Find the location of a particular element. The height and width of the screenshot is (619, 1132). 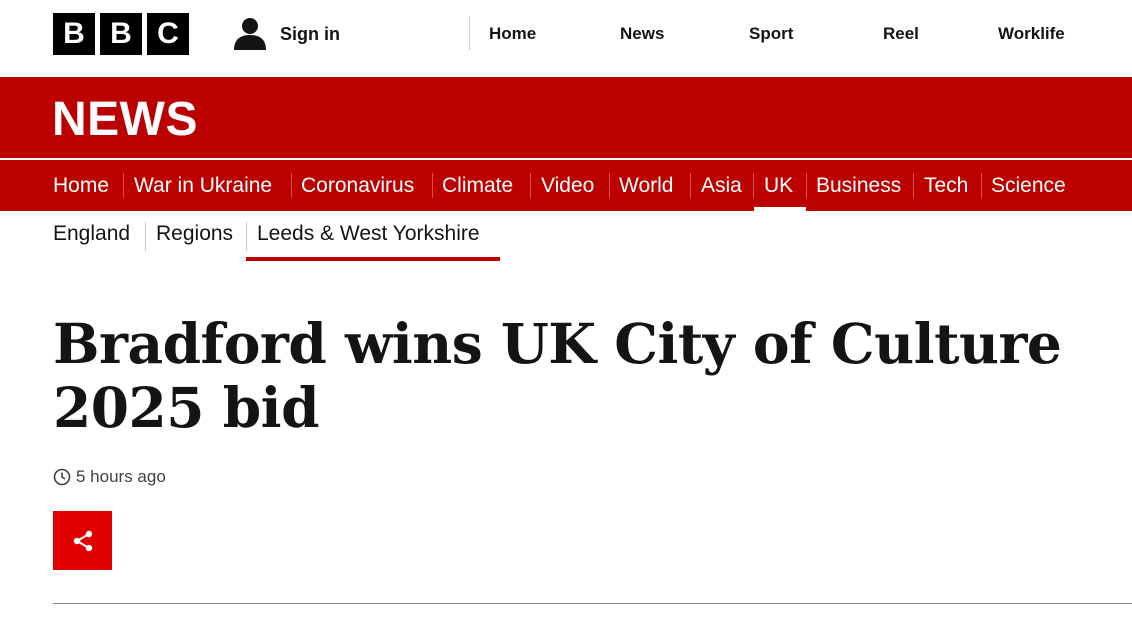

main-nav-world: World is located at coordinates (646, 185).